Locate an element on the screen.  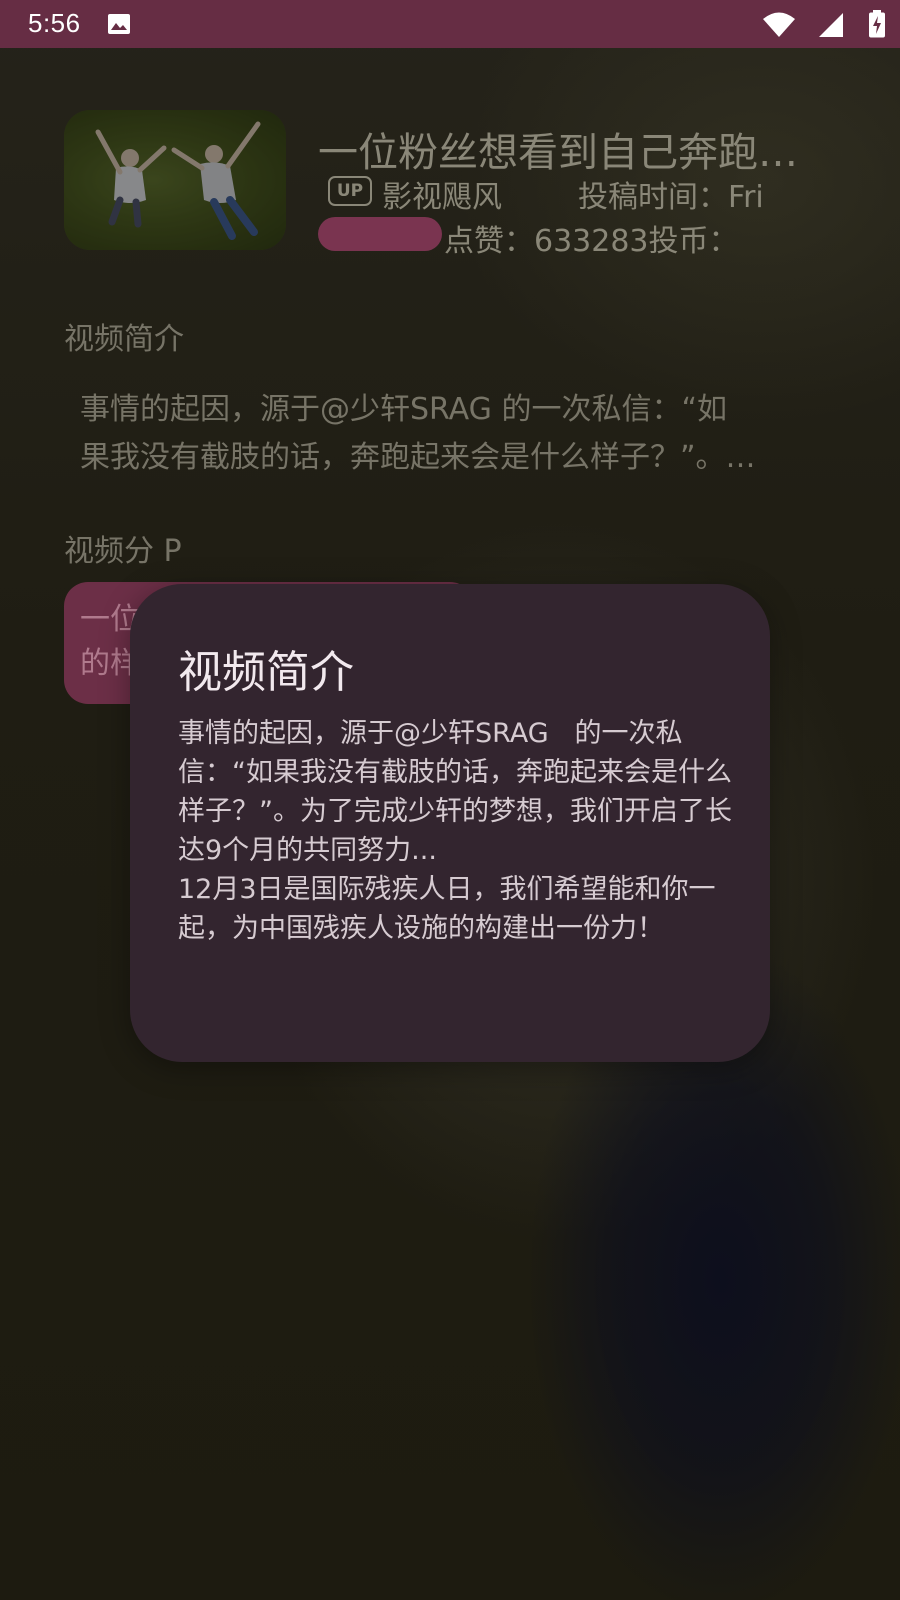
battery-charging-icon is located at coordinates (877, 24).